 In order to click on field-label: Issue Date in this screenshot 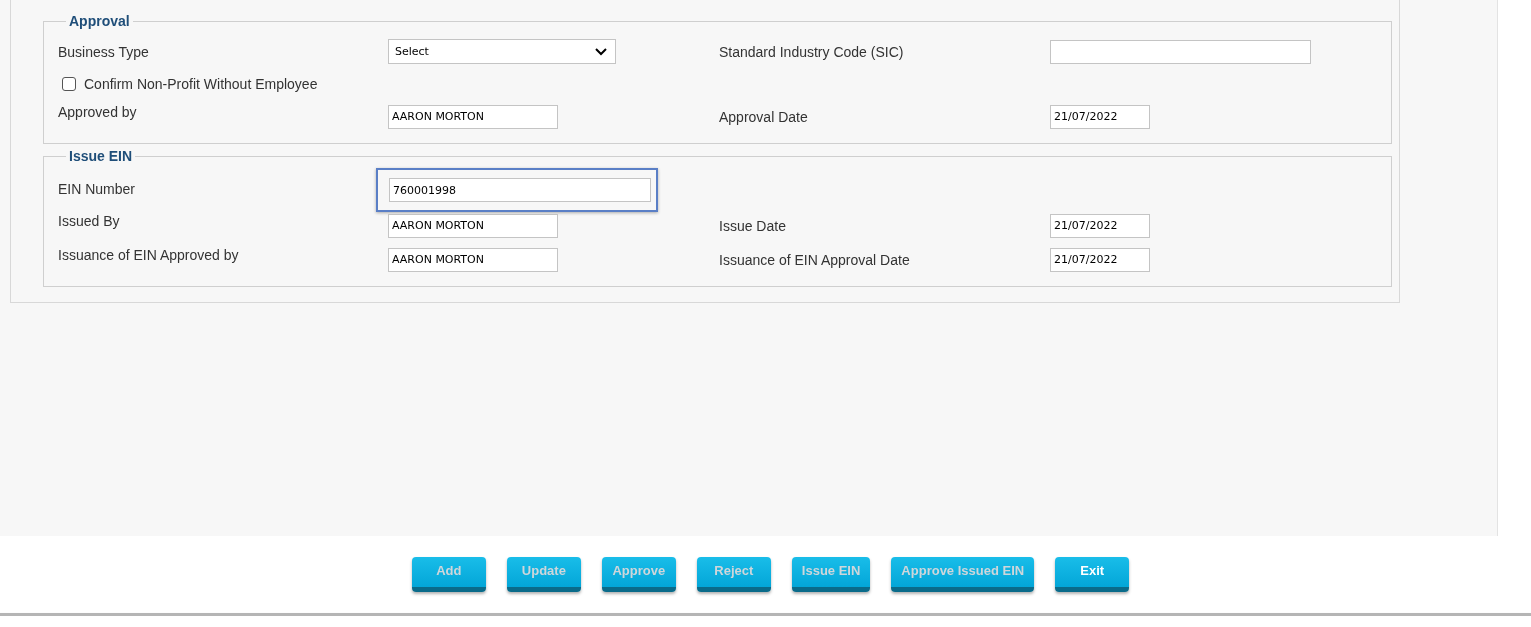, I will do `click(752, 225)`.